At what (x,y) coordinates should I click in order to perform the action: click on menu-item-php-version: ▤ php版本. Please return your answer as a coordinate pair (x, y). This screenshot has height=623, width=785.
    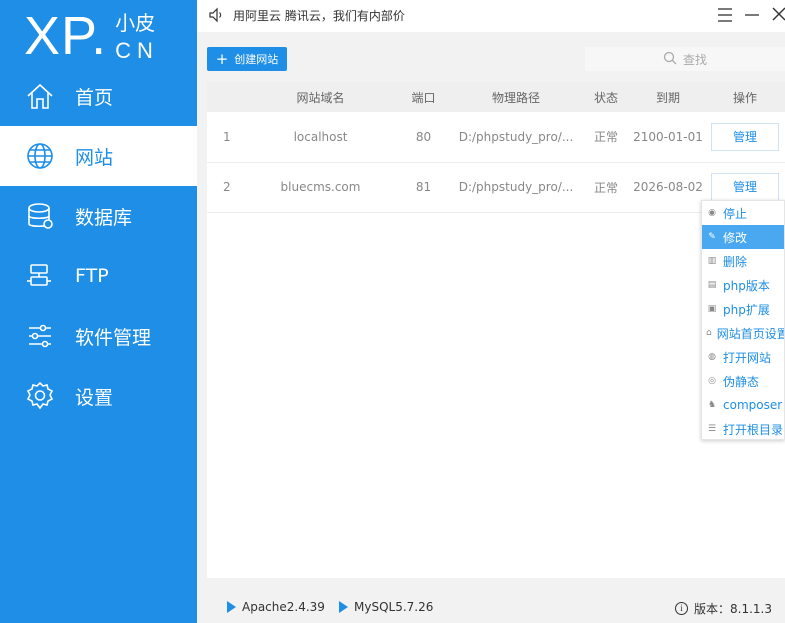
    Looking at the image, I should click on (743, 285).